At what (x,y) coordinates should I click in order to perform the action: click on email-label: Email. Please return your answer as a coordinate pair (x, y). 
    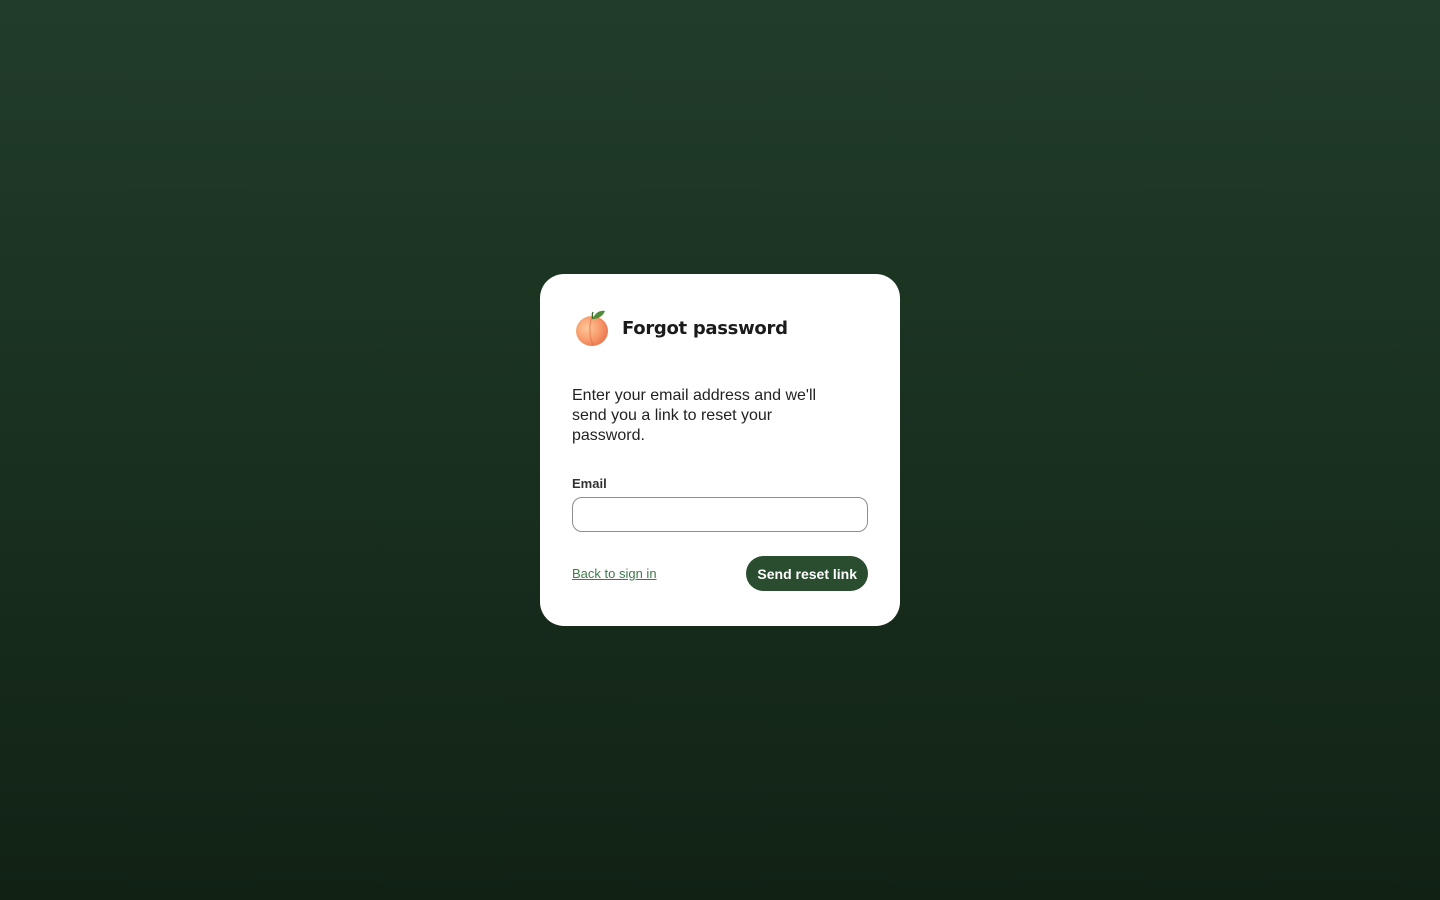
    Looking at the image, I should click on (589, 483).